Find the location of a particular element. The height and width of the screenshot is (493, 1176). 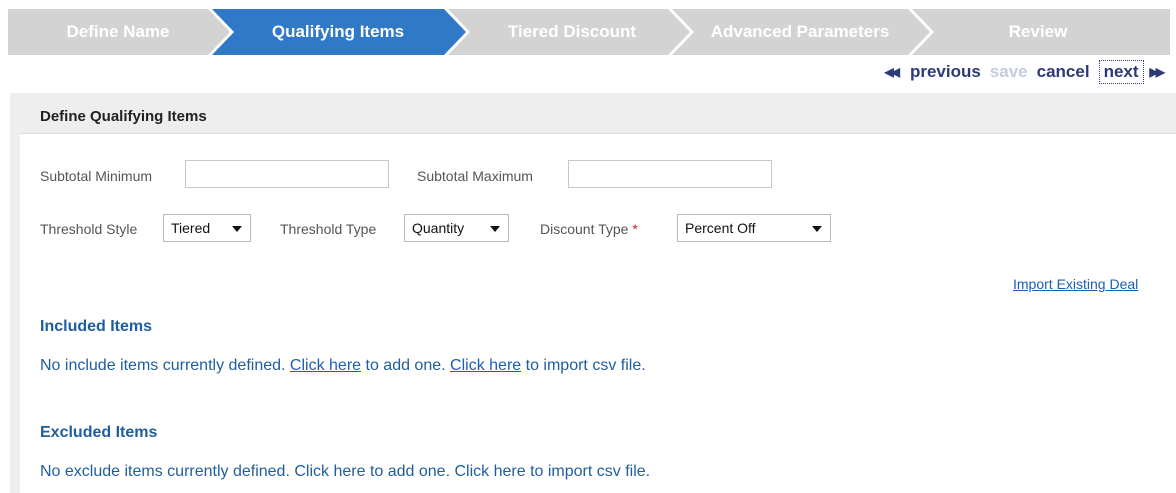

threshold-type-value: Quantity is located at coordinates (438, 228).